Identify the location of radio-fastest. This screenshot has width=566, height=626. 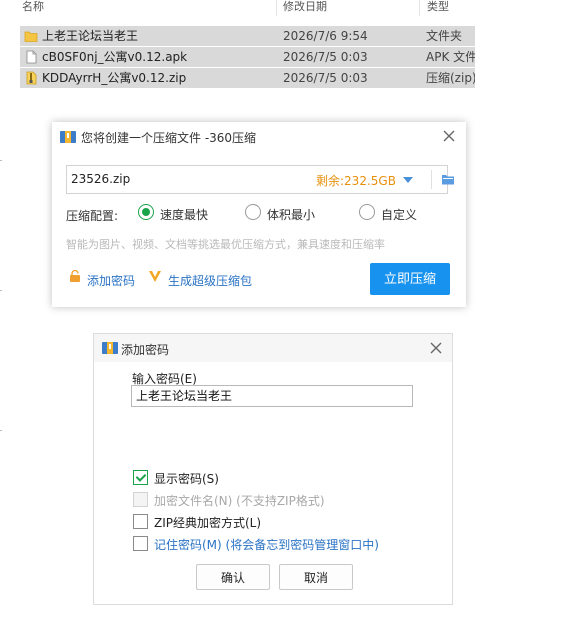
(146, 212).